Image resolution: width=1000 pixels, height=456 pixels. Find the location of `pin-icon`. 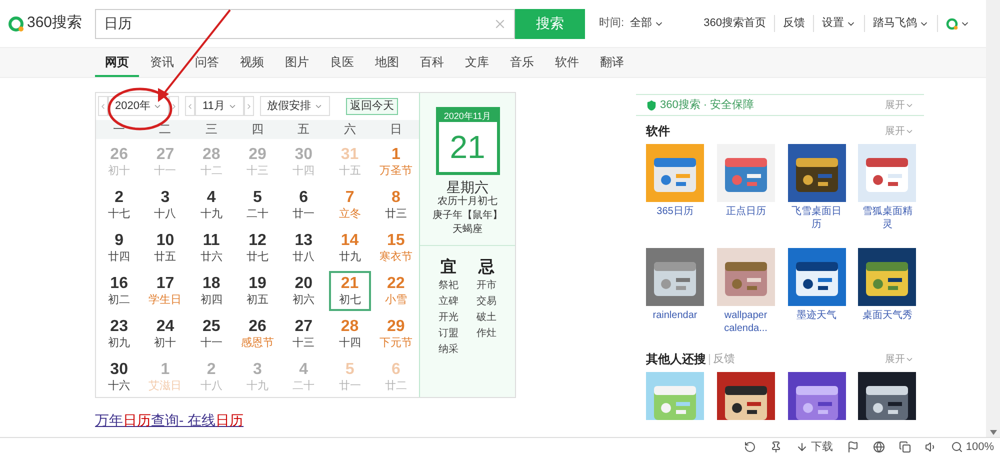

pin-icon is located at coordinates (776, 447).